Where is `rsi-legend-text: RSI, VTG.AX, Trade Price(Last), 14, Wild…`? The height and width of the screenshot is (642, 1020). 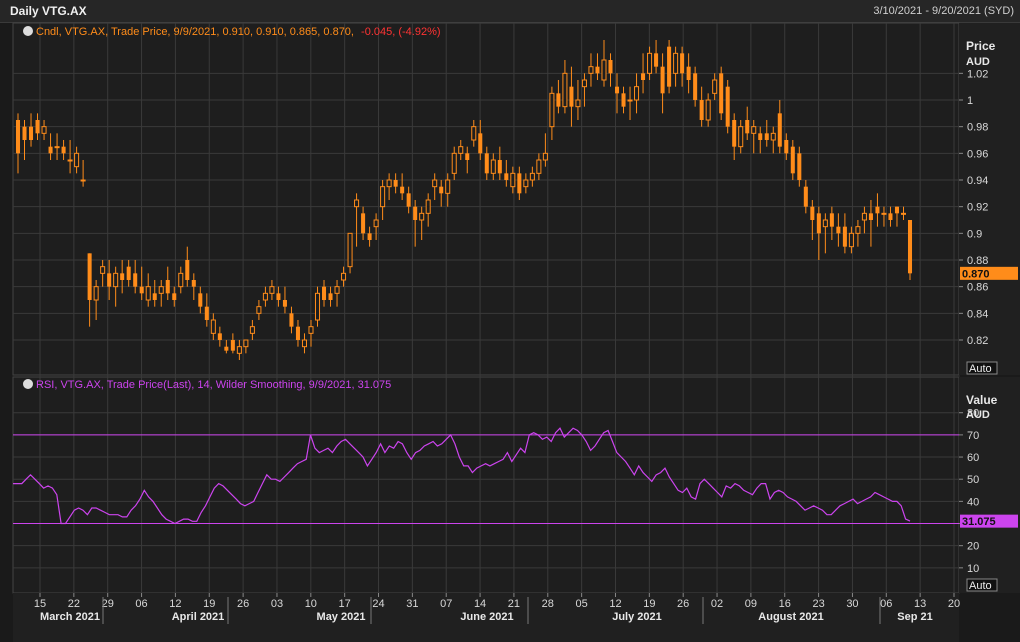 rsi-legend-text: RSI, VTG.AX, Trade Price(Last), 14, Wild… is located at coordinates (213, 385).